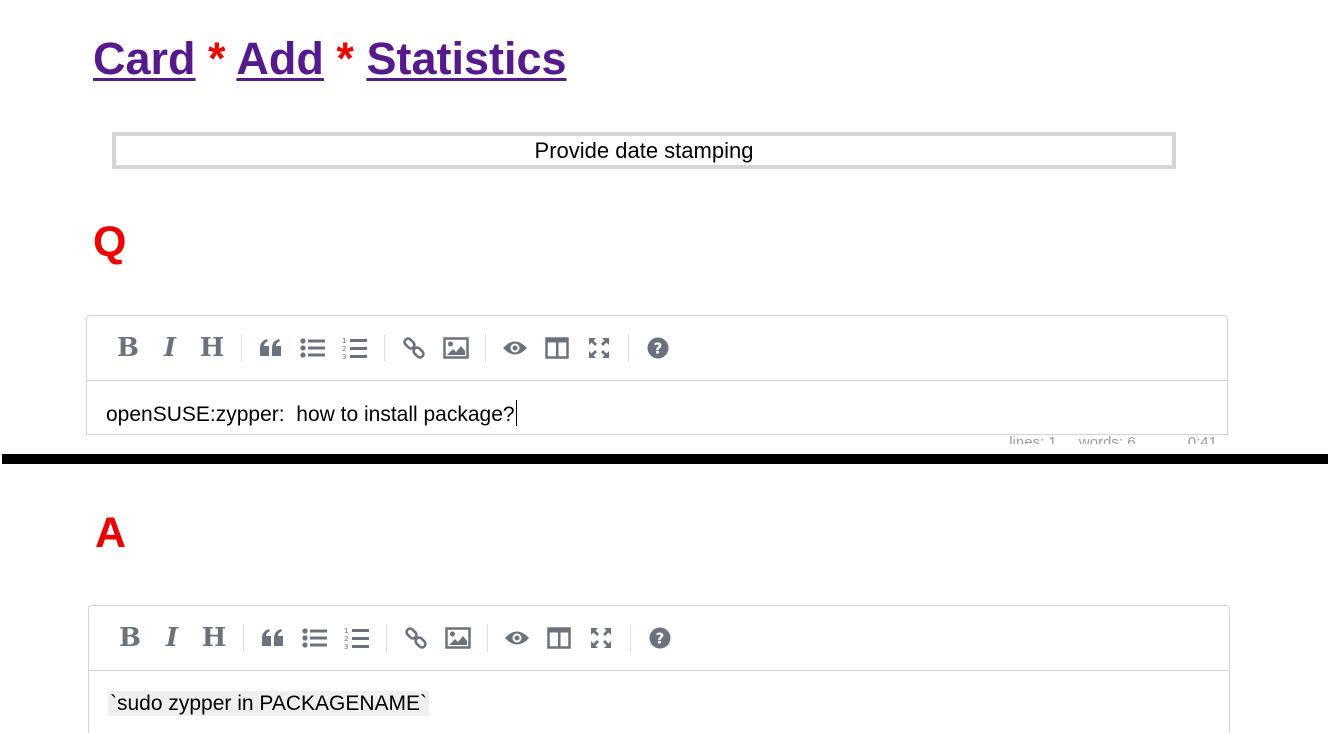 Image resolution: width=1328 pixels, height=733 pixels. I want to click on card-link: Card, so click(144, 58).